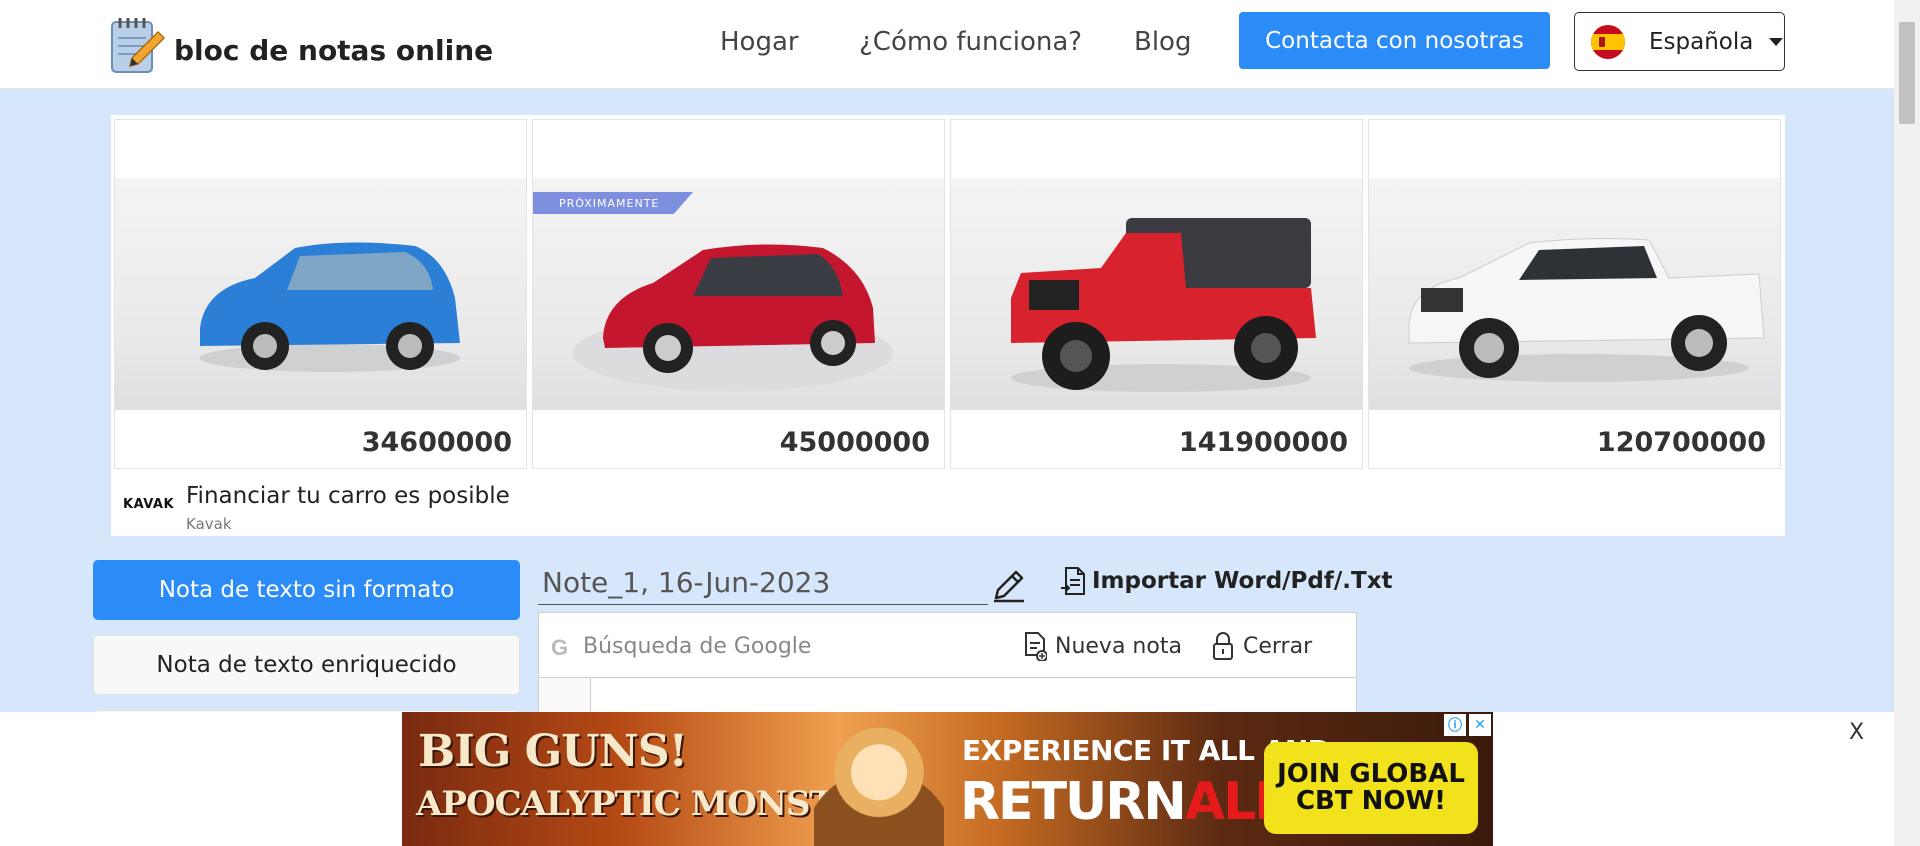 The height and width of the screenshot is (846, 1920). Describe the element at coordinates (1455, 725) in the screenshot. I see `ad-info-icon: ⓘ` at that location.